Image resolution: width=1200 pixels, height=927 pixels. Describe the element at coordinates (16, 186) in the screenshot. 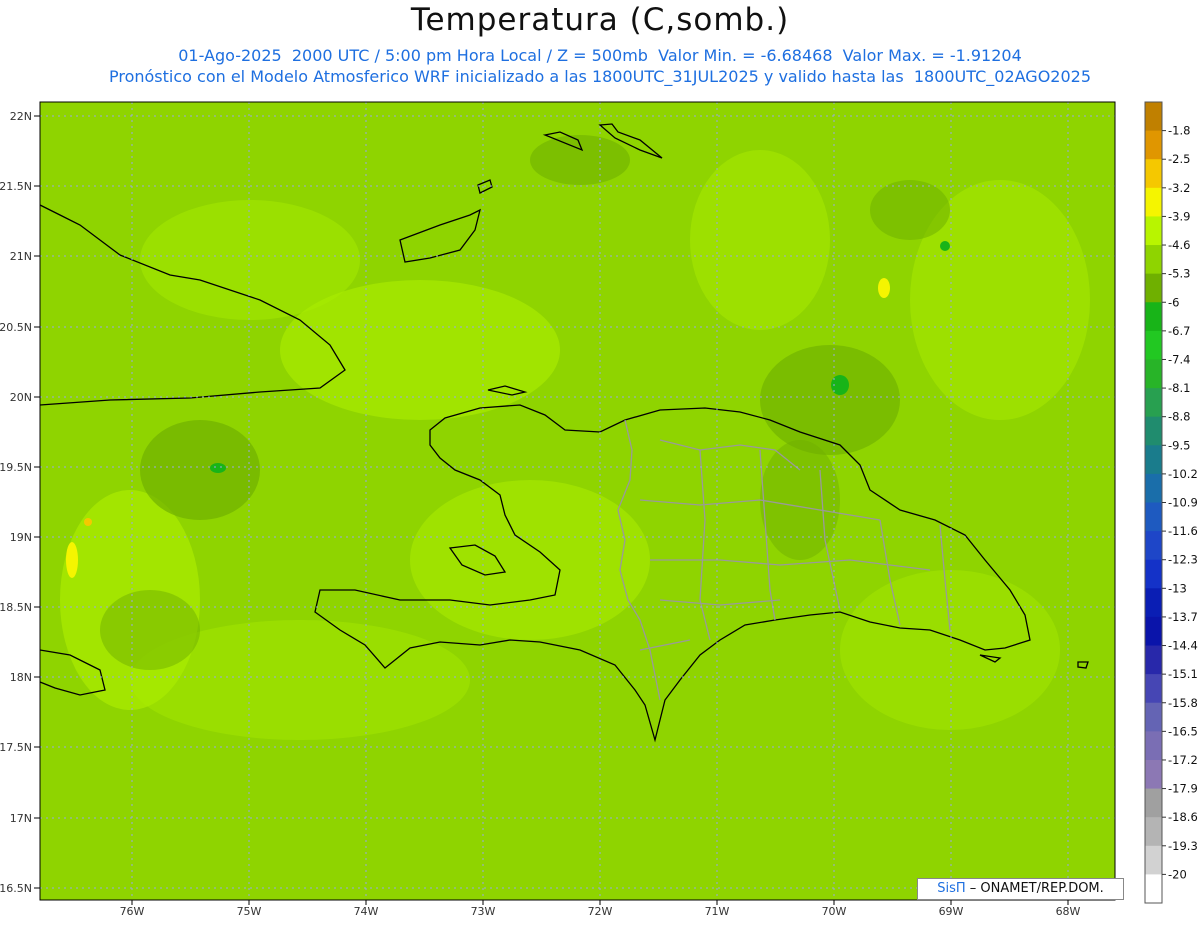

I see `lat-label: 21.5N` at that location.